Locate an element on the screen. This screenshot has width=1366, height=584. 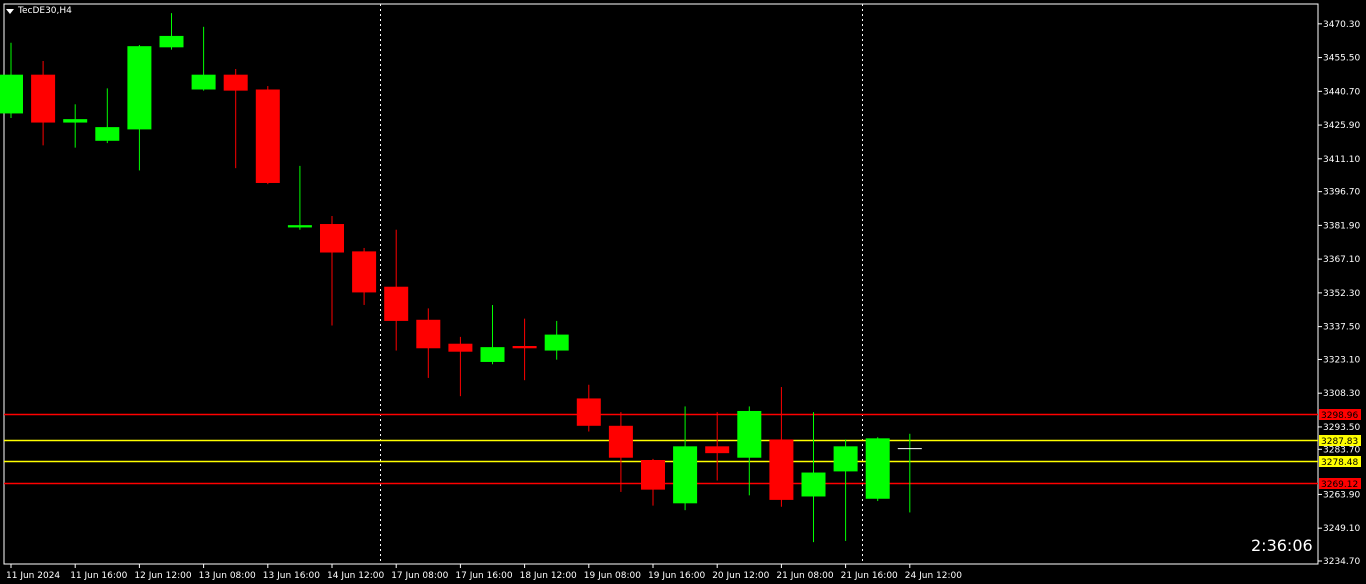
x-tick-label-11: 20 Jun 12:00 is located at coordinates (740, 576).